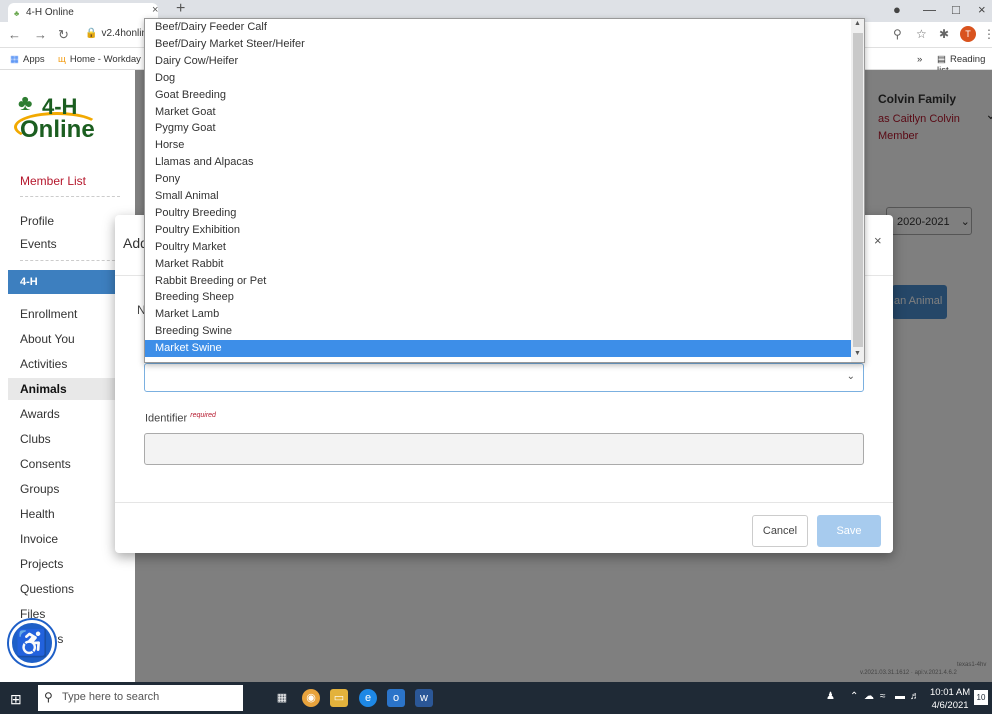  What do you see at coordinates (140, 698) in the screenshot?
I see `taskbar-search: ⚲ Type here to search` at bounding box center [140, 698].